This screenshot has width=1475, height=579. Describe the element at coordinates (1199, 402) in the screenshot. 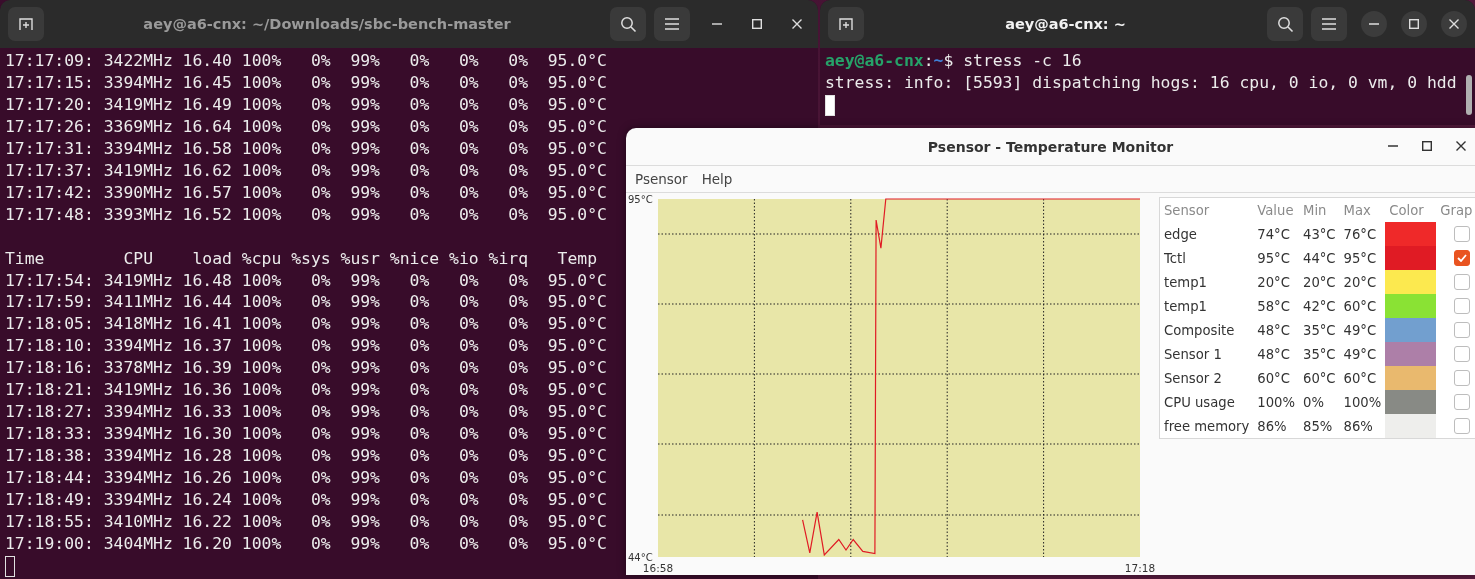

I see `table-cell-text: CPU usage` at that location.